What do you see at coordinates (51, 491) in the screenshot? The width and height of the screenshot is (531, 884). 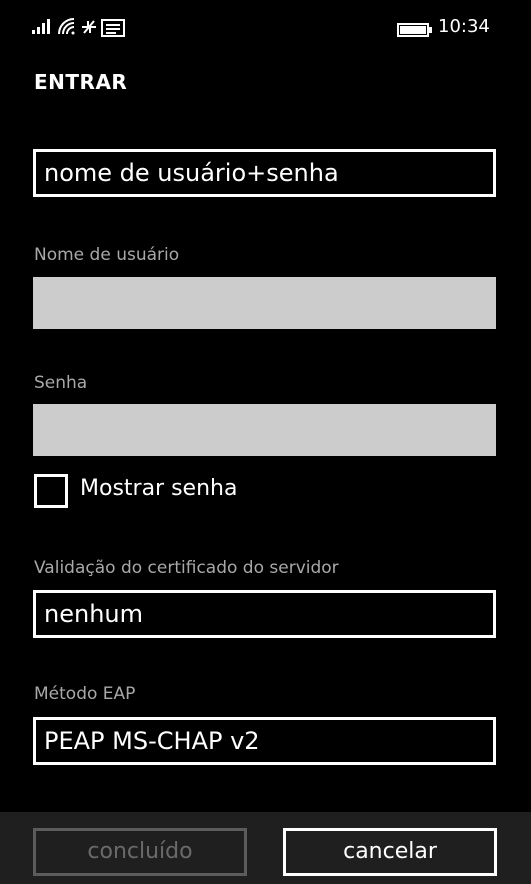 I see `show-password-checkbox` at bounding box center [51, 491].